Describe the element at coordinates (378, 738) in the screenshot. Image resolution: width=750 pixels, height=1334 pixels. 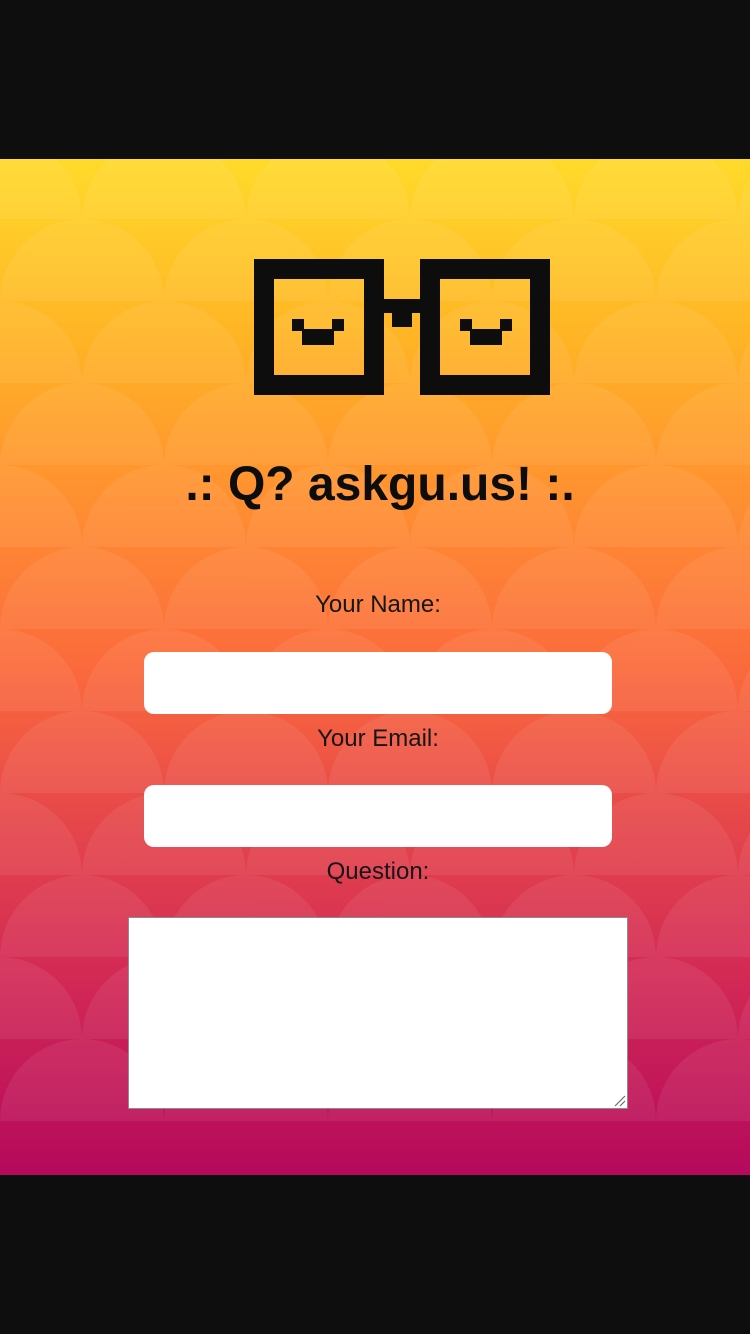
I see `email-label: Your Email:` at that location.